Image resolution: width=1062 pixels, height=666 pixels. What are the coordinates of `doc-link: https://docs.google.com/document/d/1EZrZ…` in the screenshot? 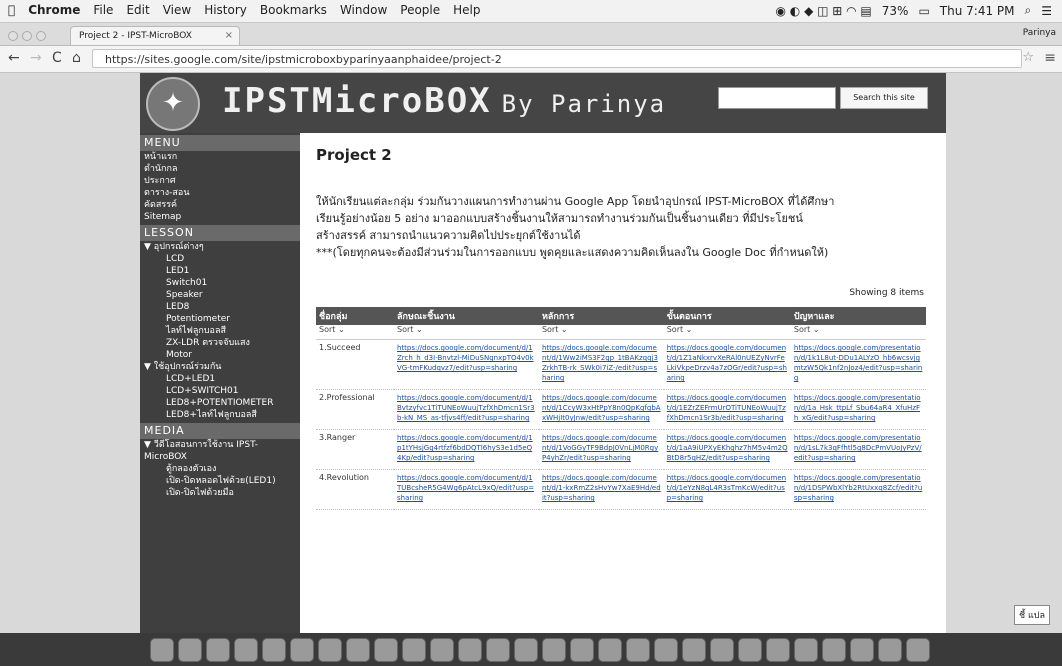 It's located at (727, 408).